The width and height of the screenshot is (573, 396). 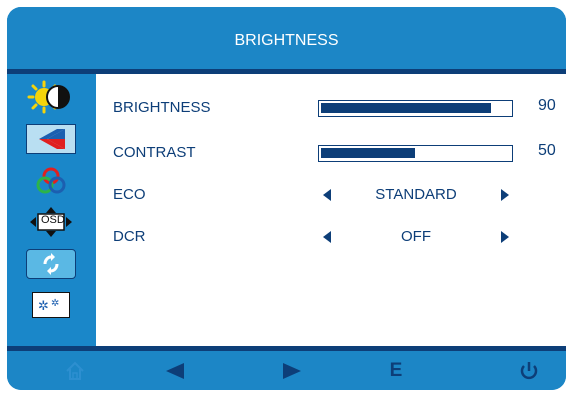 What do you see at coordinates (547, 150) in the screenshot?
I see `contrast-value: 50` at bounding box center [547, 150].